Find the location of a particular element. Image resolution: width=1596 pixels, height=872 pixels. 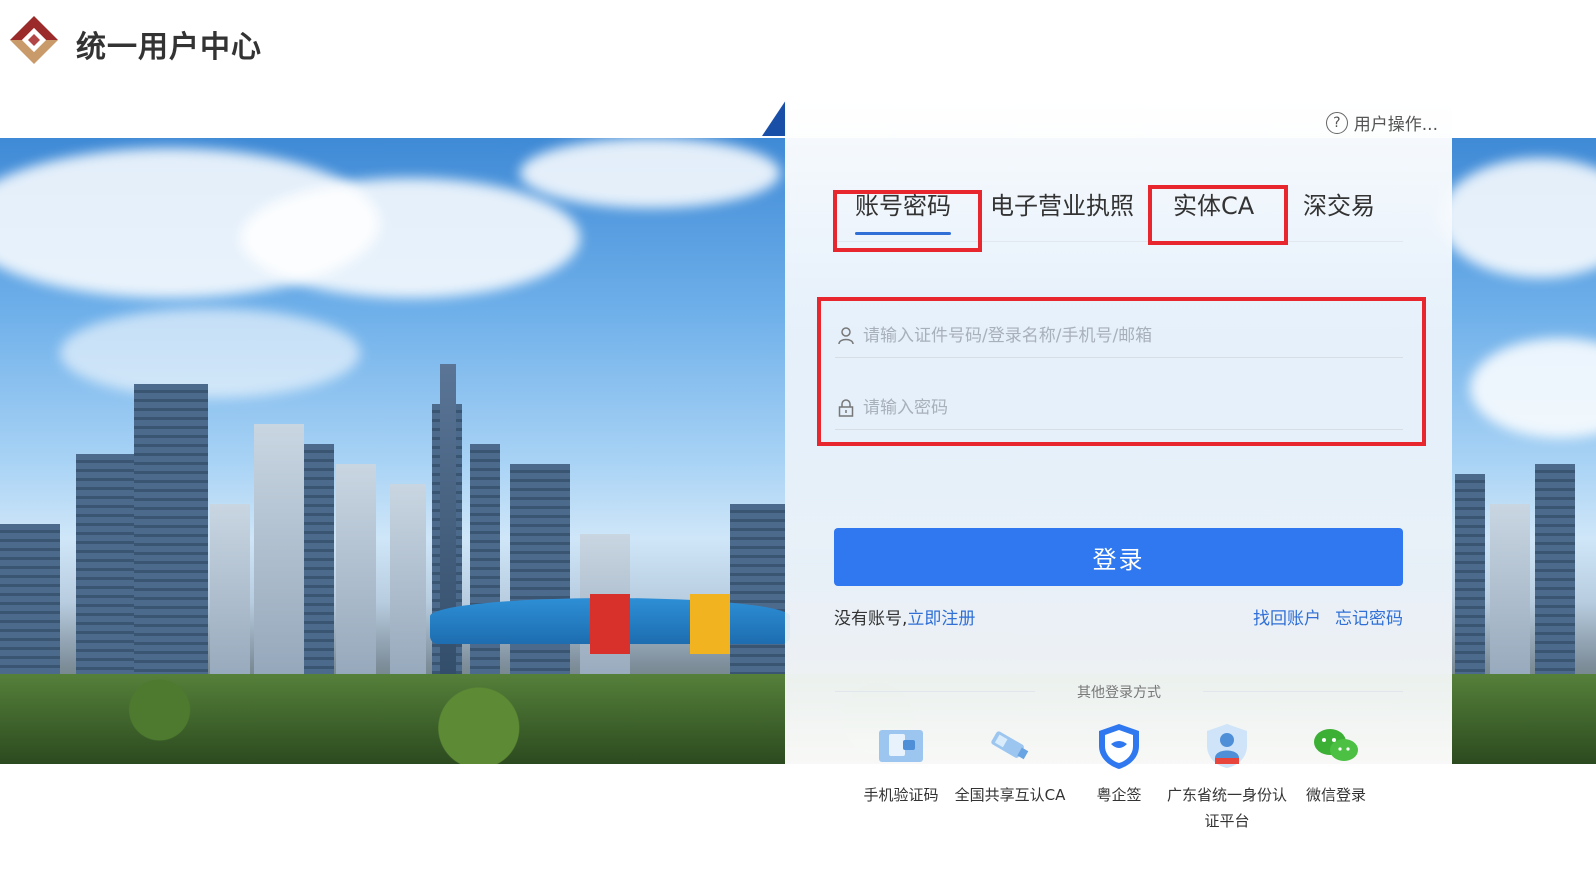

account-input is located at coordinates (1133, 335).